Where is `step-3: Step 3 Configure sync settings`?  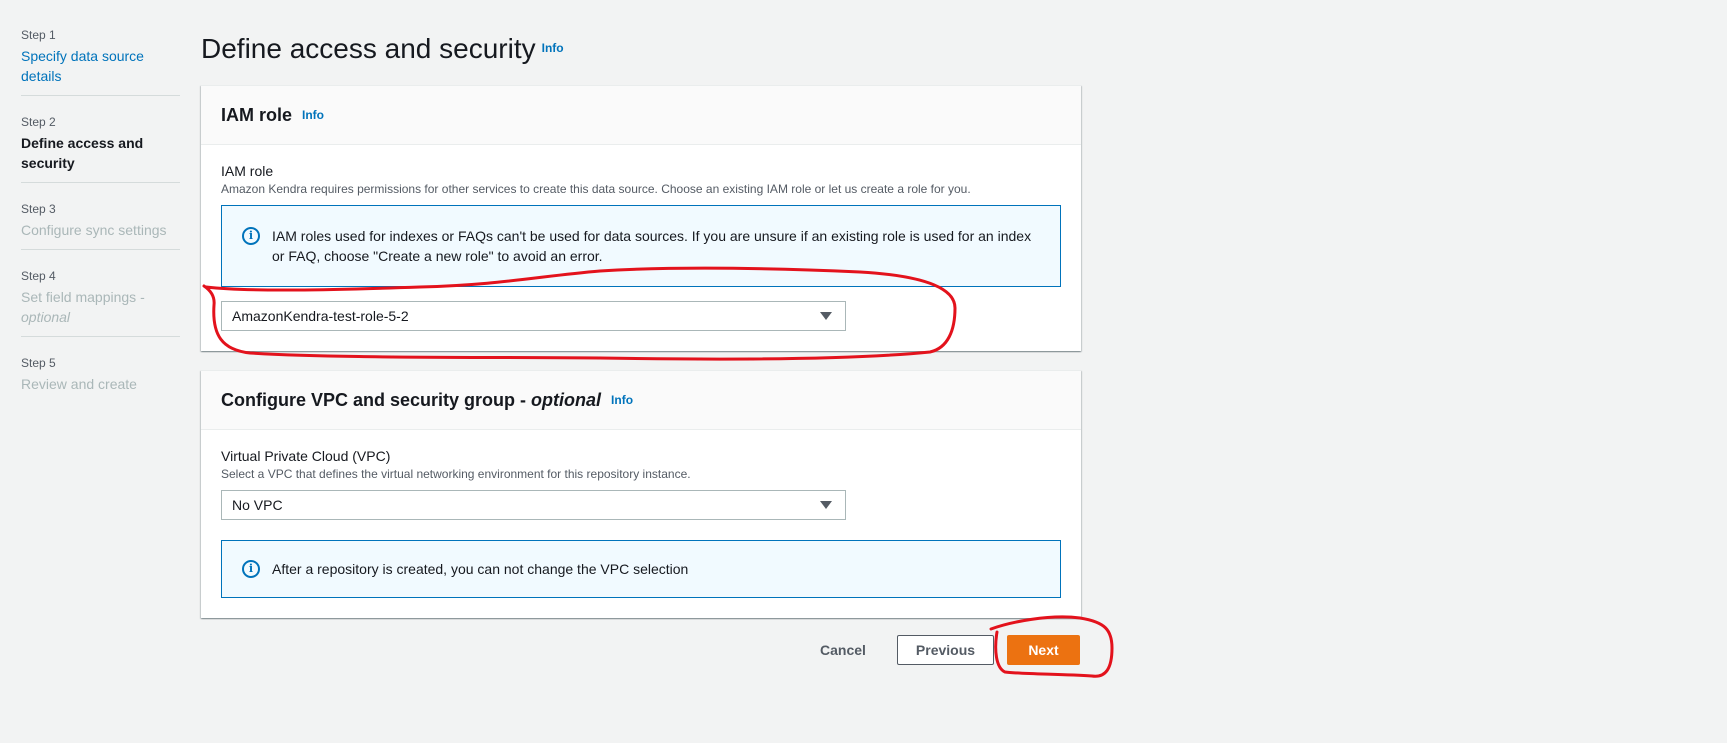 step-3: Step 3 Configure sync settings is located at coordinates (100, 225).